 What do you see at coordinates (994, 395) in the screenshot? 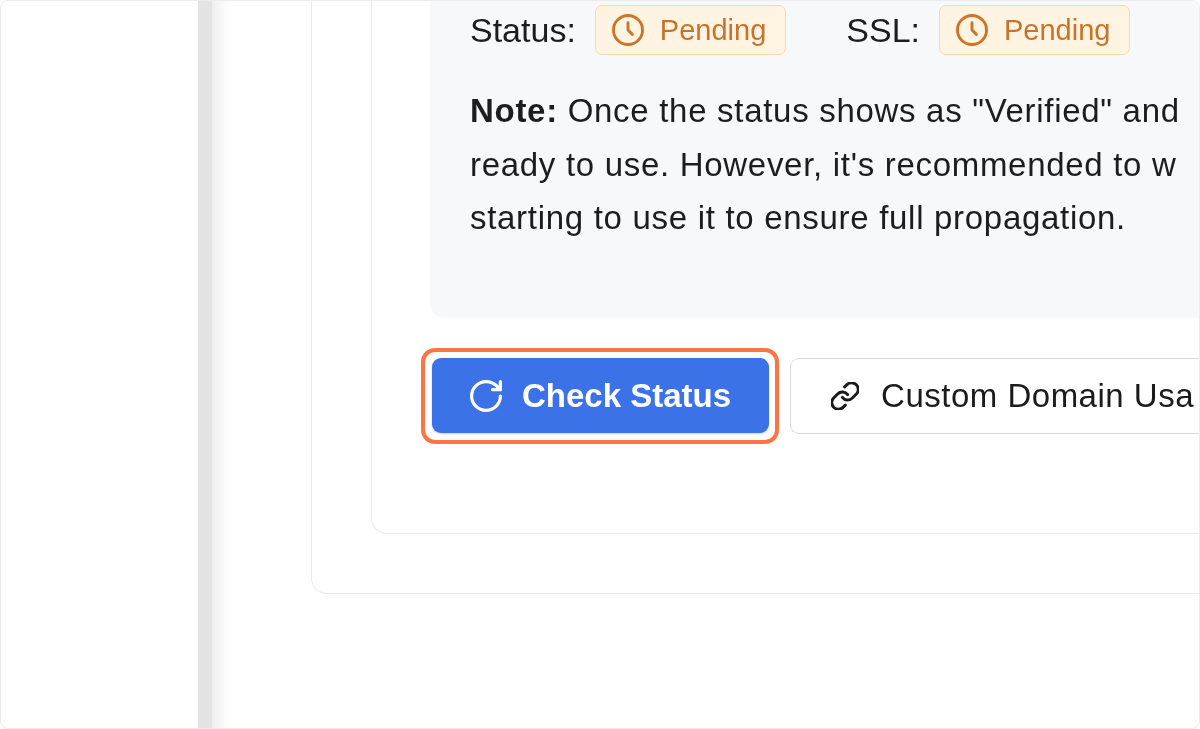
I see `secondary-button: Custom Domain Usa` at bounding box center [994, 395].